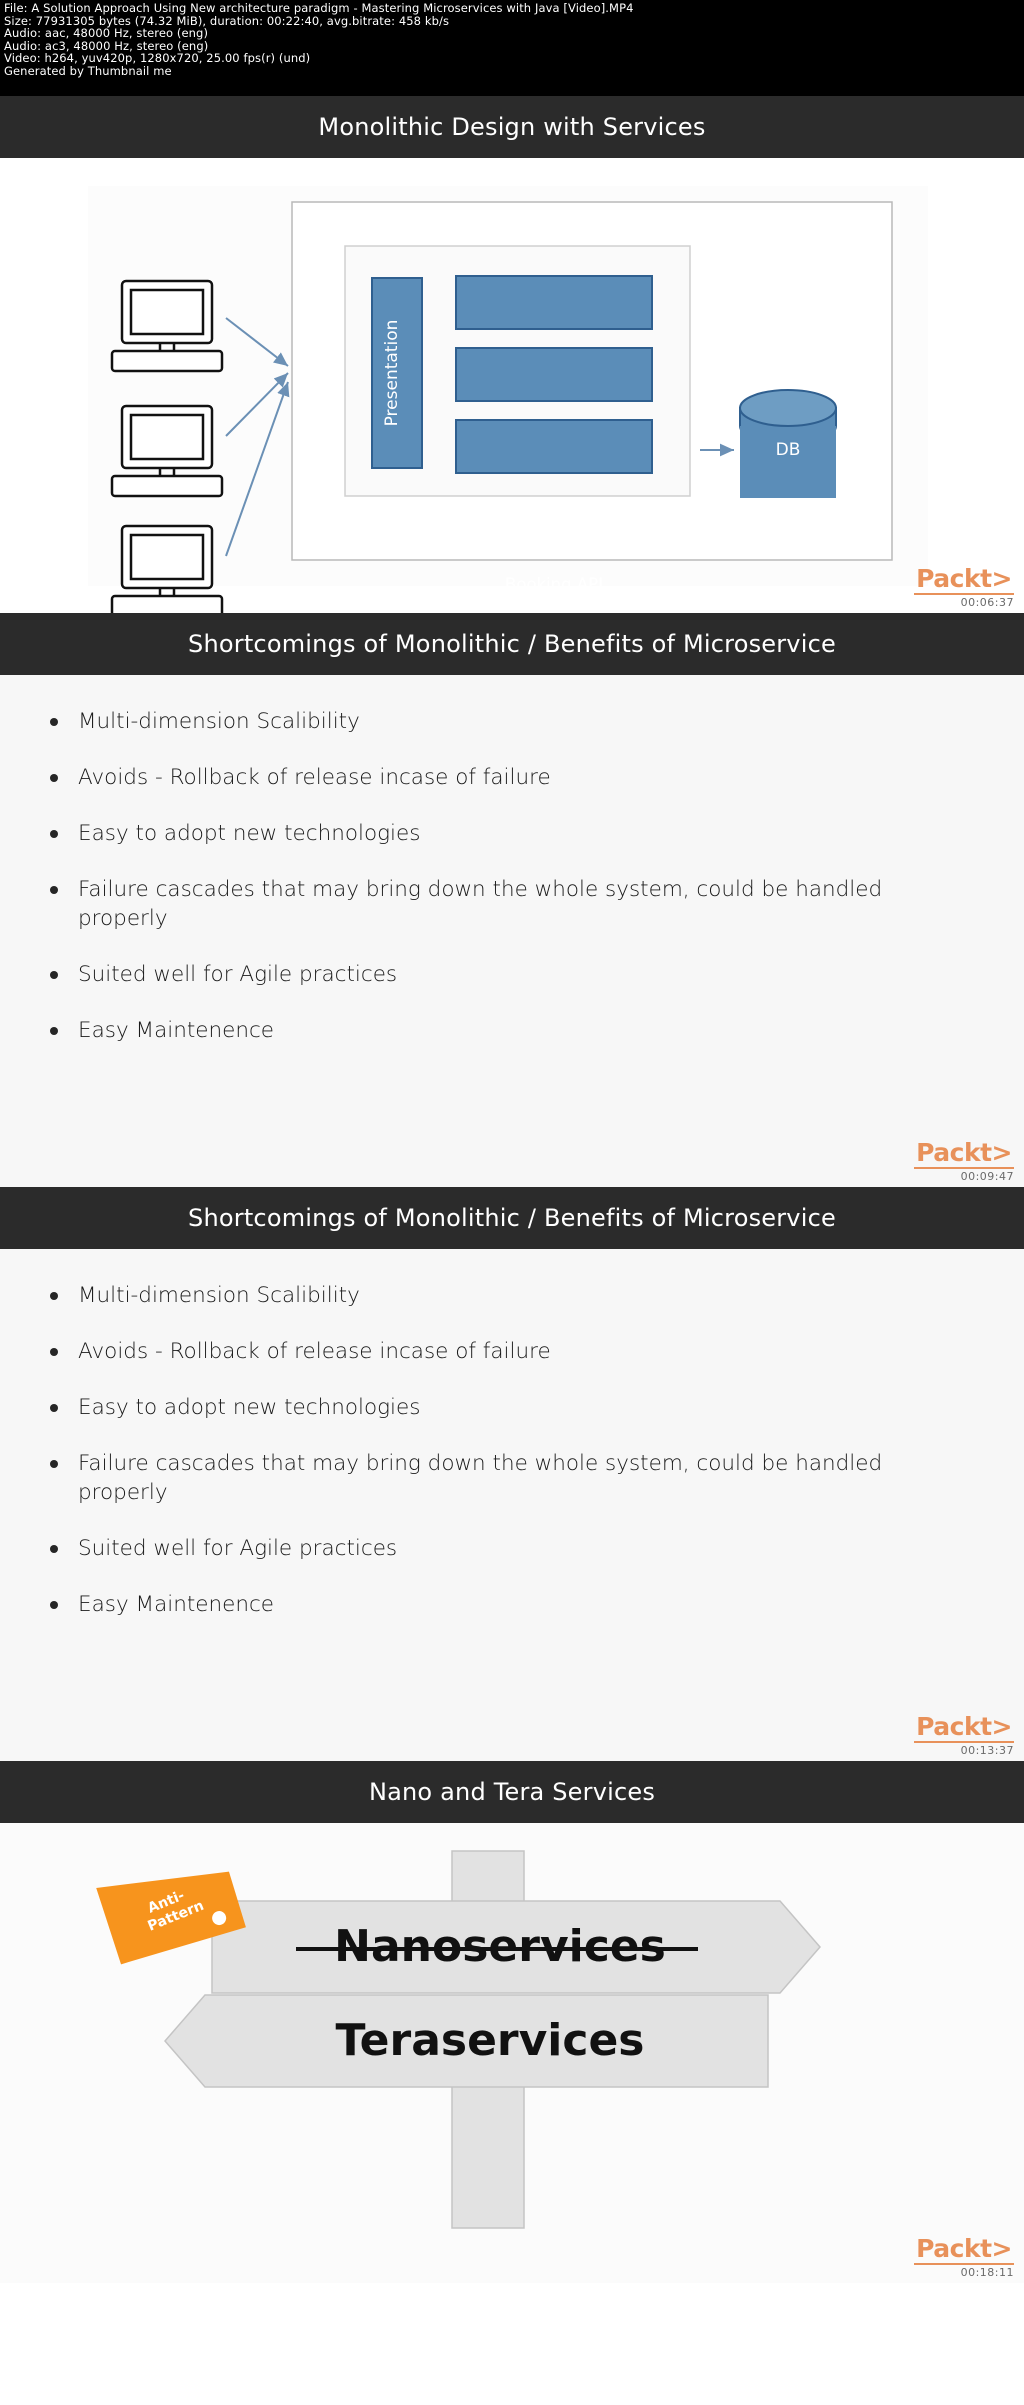  What do you see at coordinates (489, 2040) in the screenshot?
I see `teraservices-label: Teraservices` at bounding box center [489, 2040].